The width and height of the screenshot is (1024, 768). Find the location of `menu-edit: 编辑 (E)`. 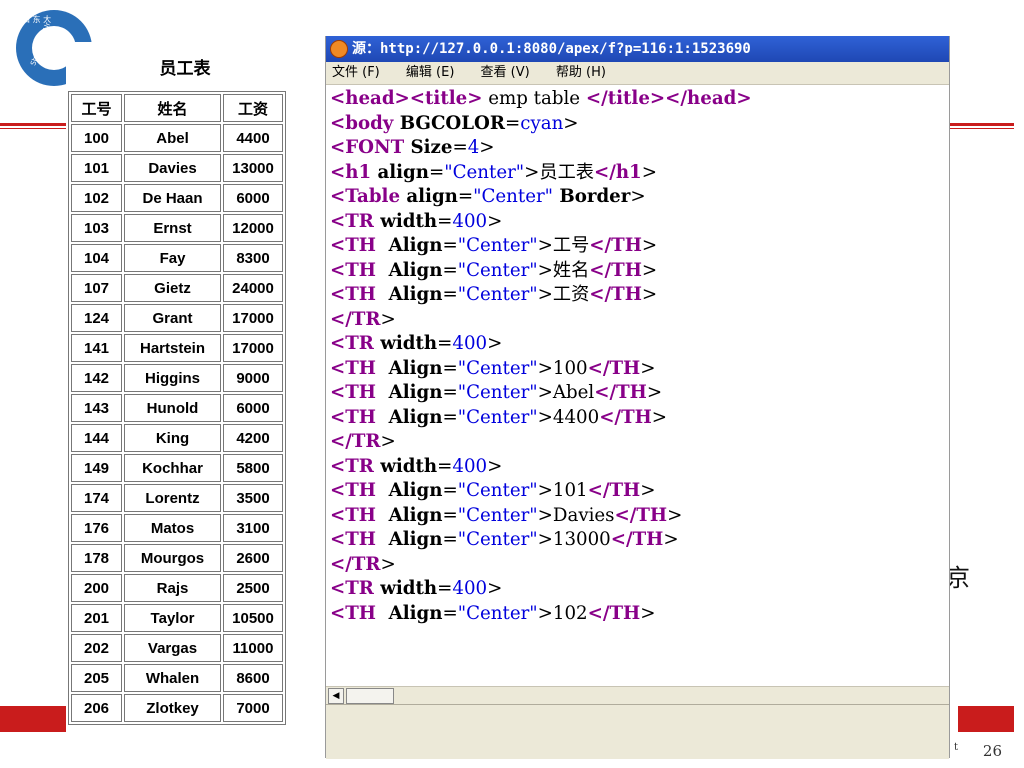

menu-edit: 编辑 (E) is located at coordinates (430, 72).